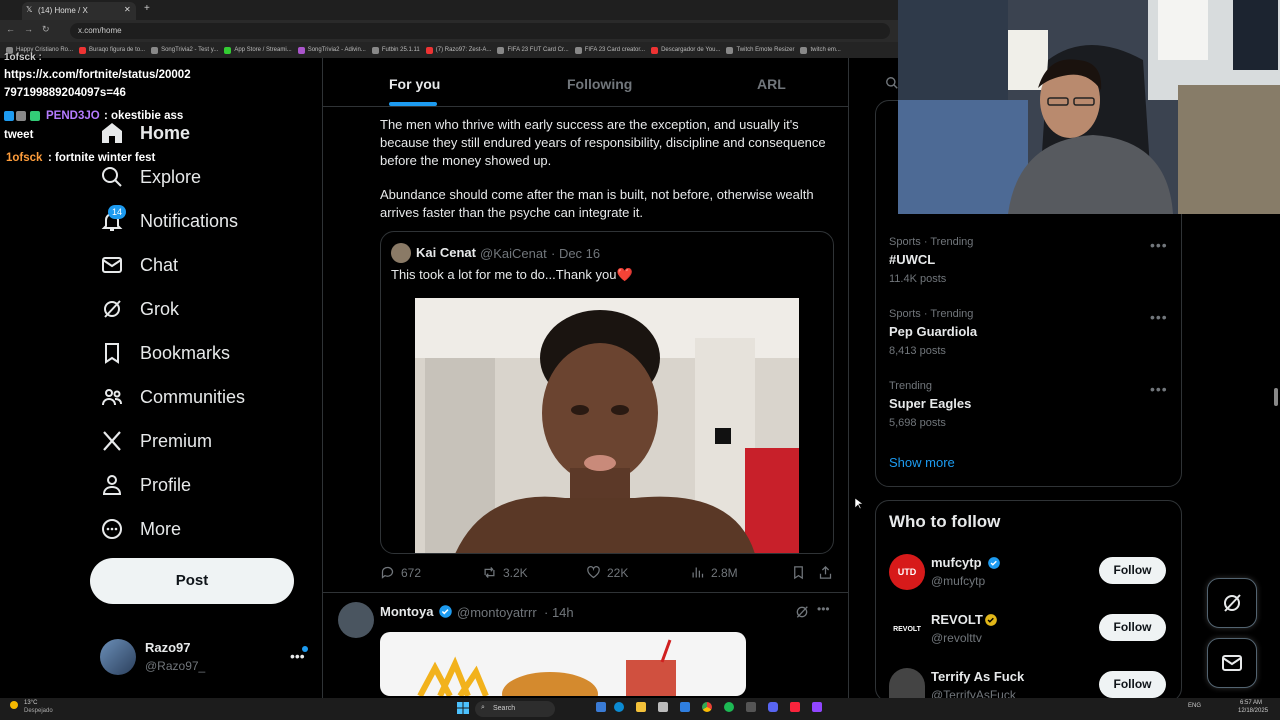  I want to click on clock-date: 12/18/2025, so click(1253, 711).